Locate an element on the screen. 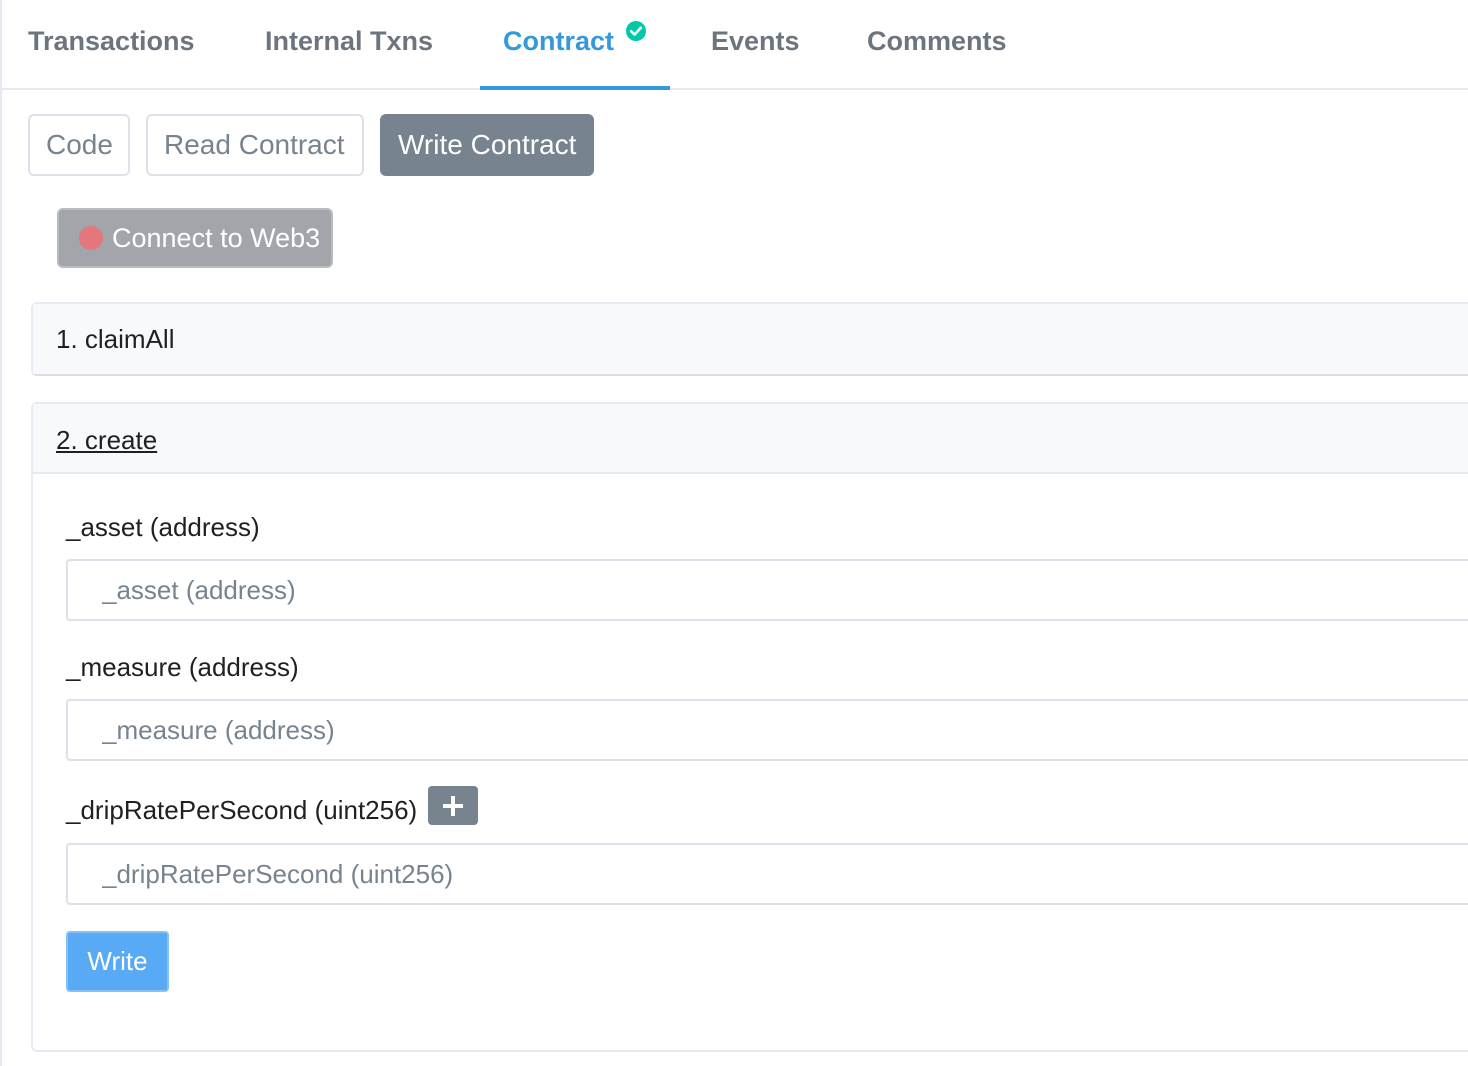  function-header-claimall: 1. claimAll is located at coordinates (750, 339).